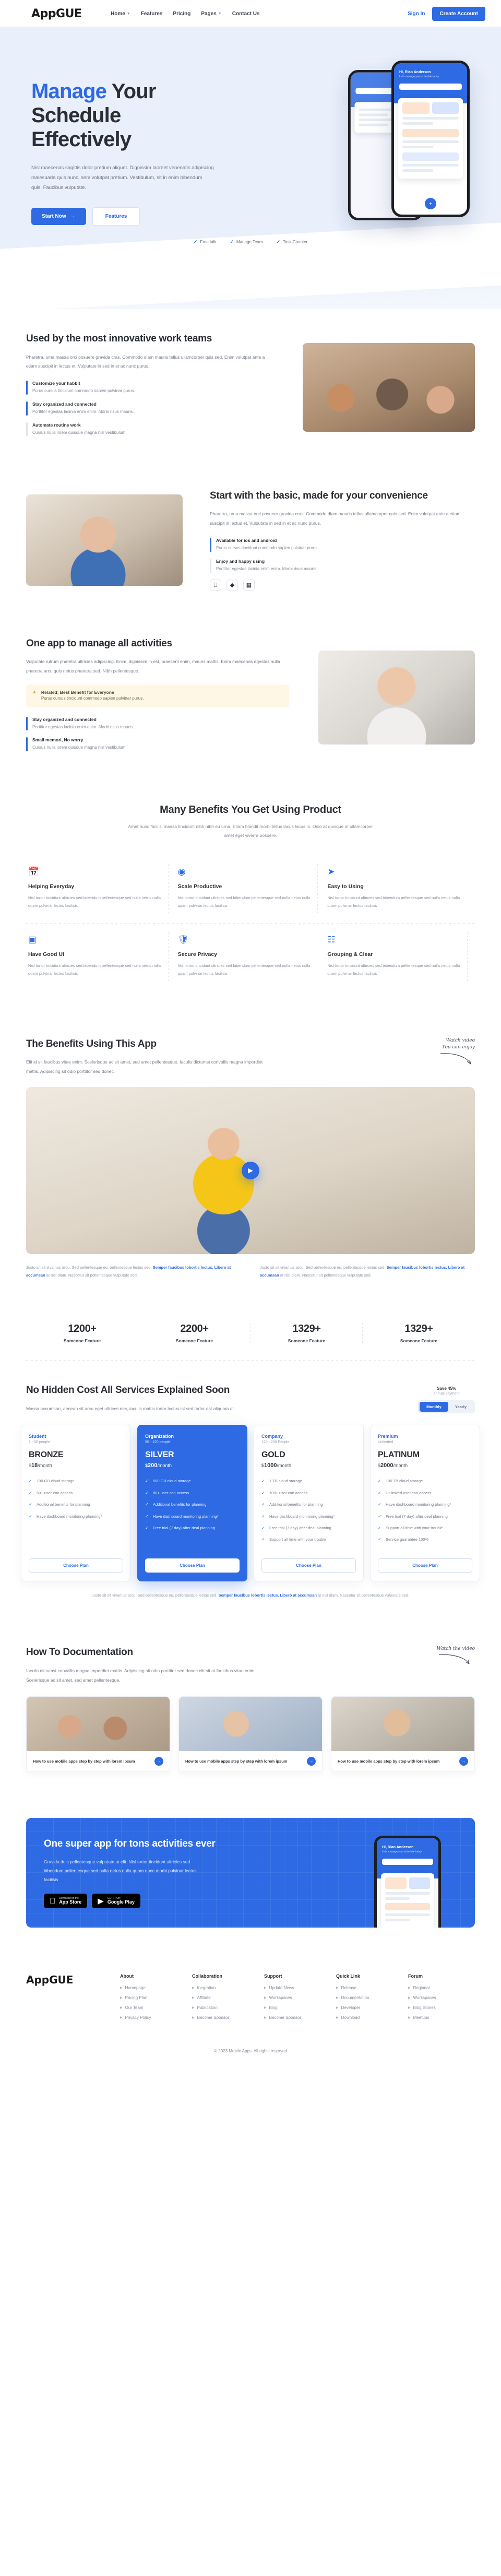  Describe the element at coordinates (58, 216) in the screenshot. I see `start-now-button: Start Now →` at that location.